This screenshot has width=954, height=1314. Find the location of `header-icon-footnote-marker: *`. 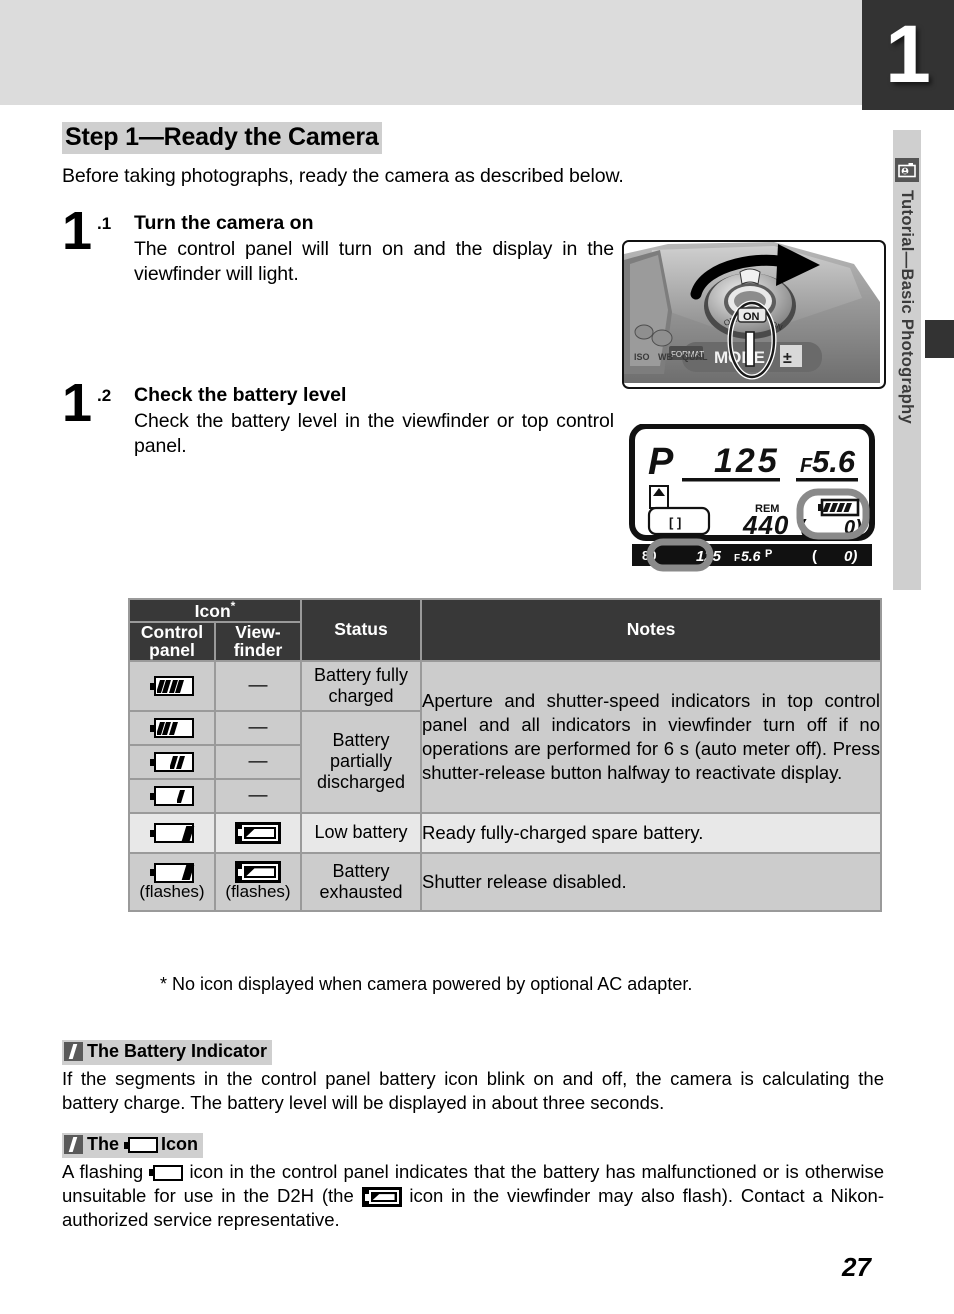

header-icon-footnote-marker: * is located at coordinates (233, 606).